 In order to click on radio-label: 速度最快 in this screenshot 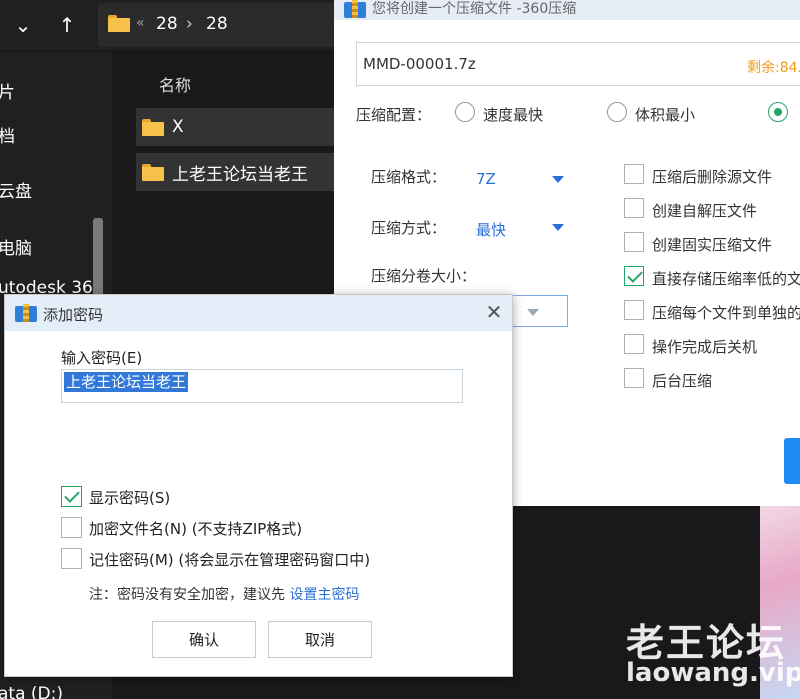, I will do `click(513, 114)`.